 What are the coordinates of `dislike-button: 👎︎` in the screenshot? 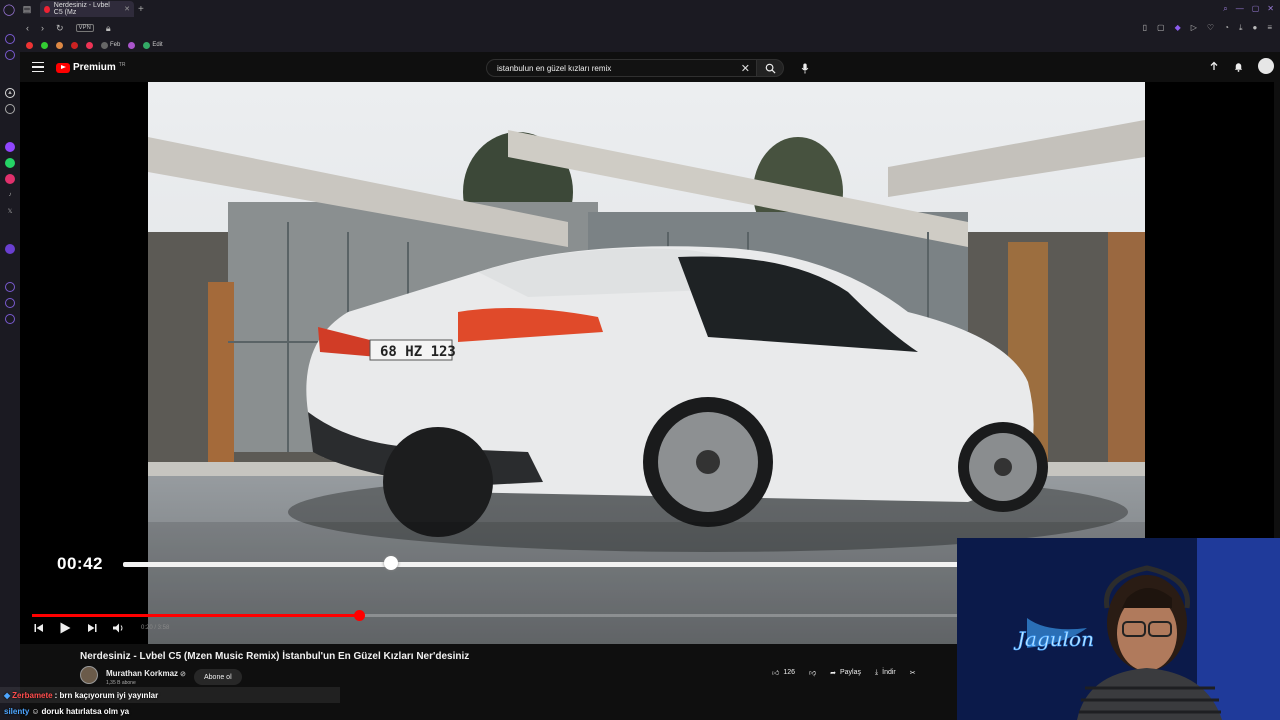 It's located at (812, 672).